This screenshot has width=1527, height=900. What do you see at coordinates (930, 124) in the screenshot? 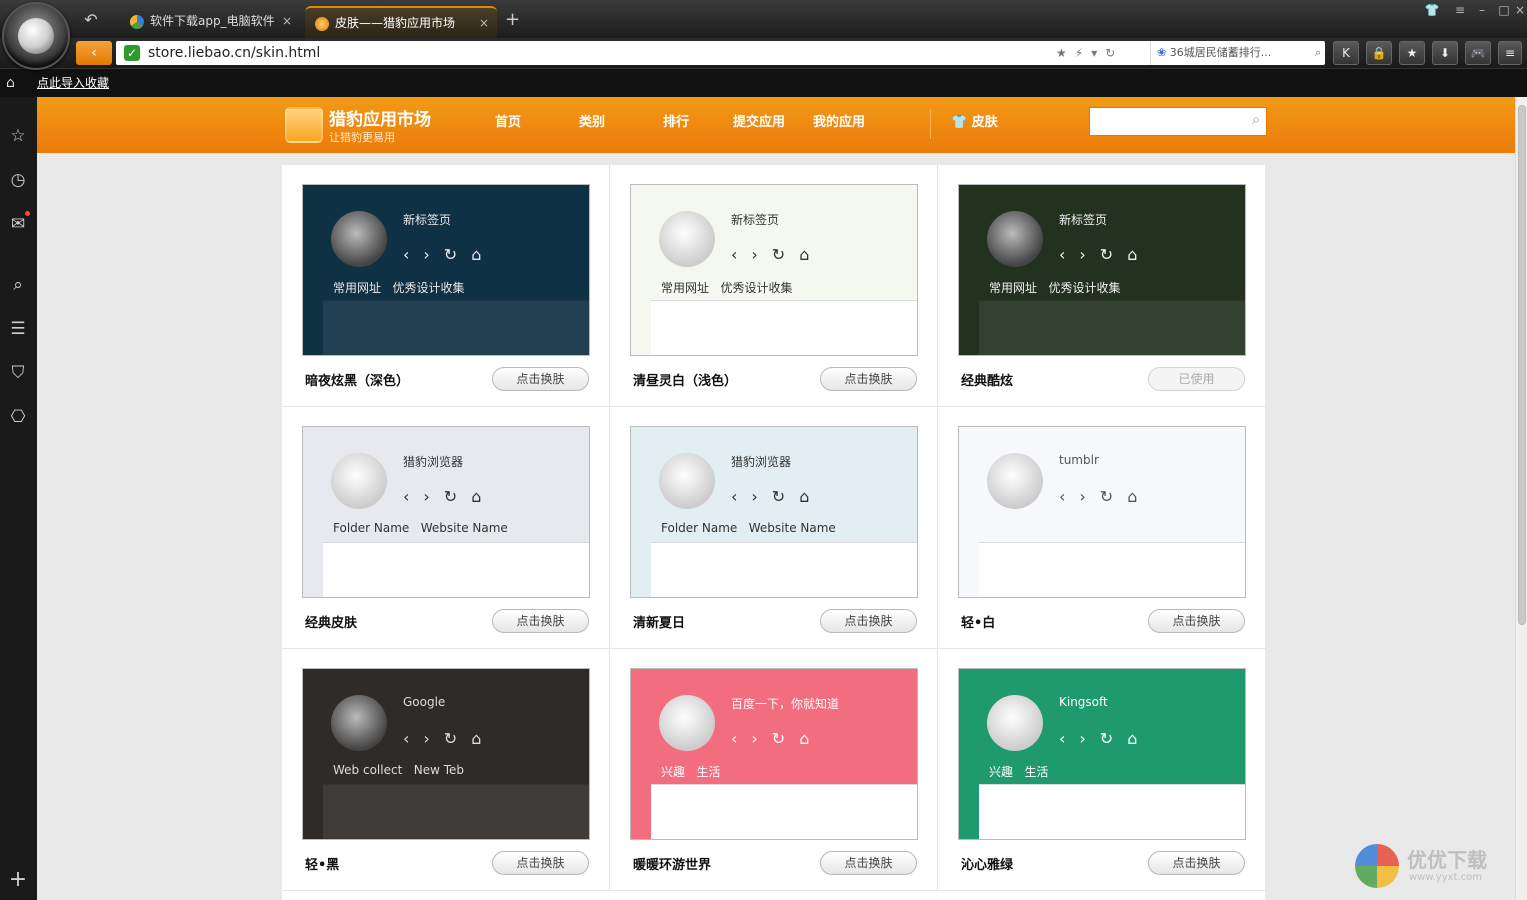
I see `nav-divider` at bounding box center [930, 124].